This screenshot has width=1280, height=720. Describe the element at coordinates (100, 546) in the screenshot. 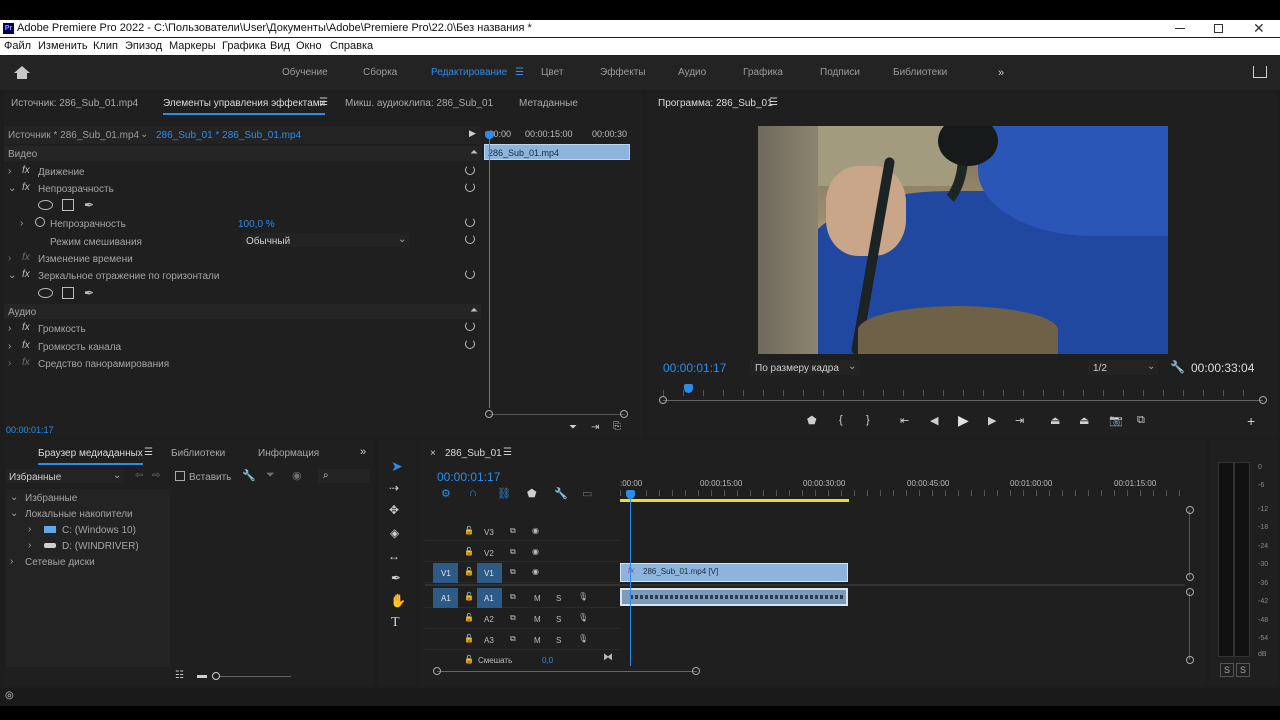

I see `tree-drive-d: D: (WINDRIVER)` at that location.